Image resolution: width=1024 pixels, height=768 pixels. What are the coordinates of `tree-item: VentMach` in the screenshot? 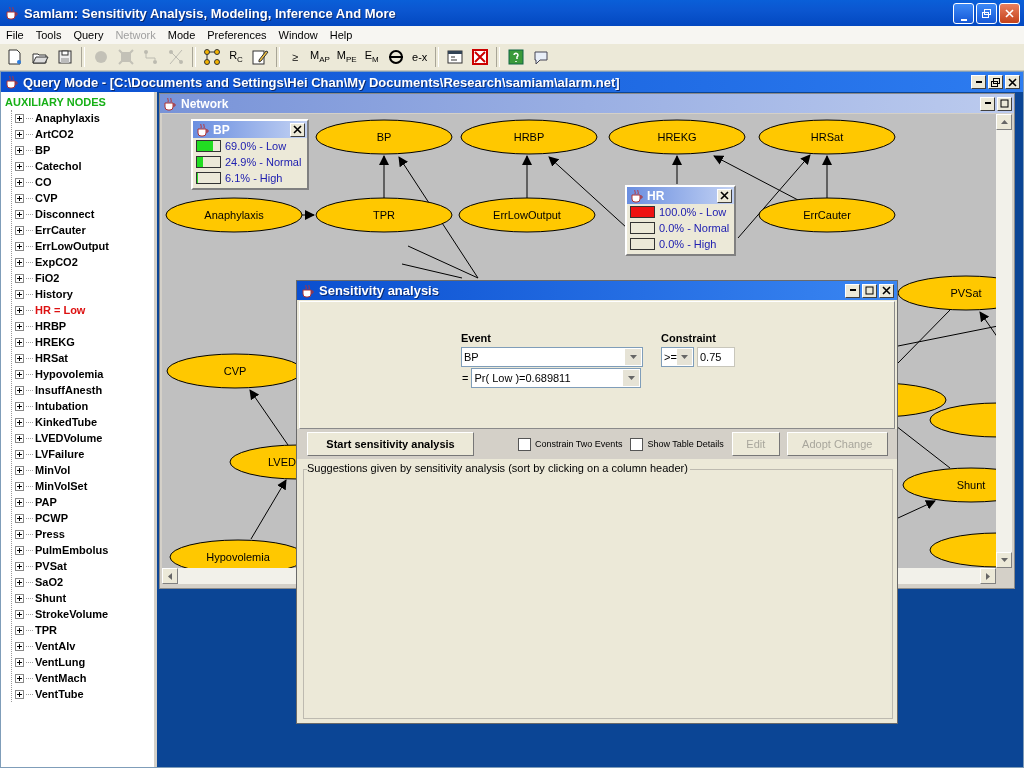 It's located at (61, 678).